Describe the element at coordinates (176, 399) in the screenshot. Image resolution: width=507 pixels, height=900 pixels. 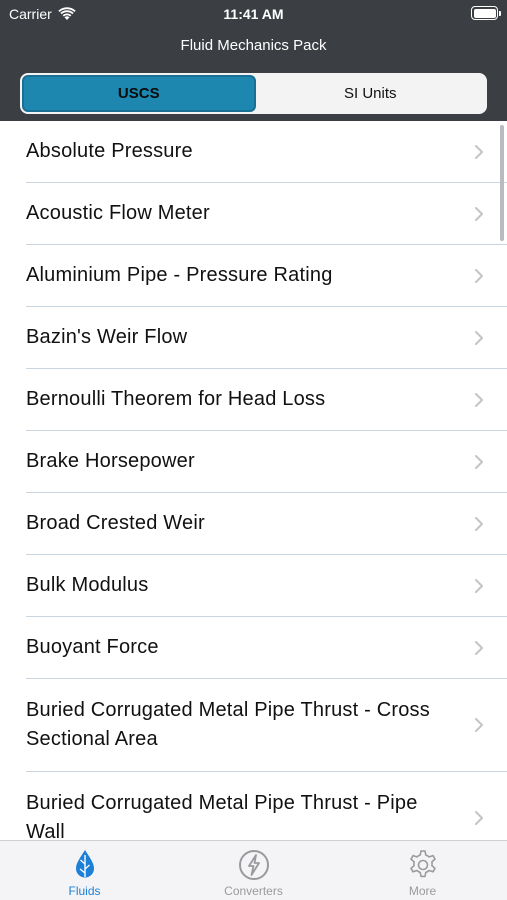
I see `list-item-label: Bernoulli Theorem for Head Loss` at that location.